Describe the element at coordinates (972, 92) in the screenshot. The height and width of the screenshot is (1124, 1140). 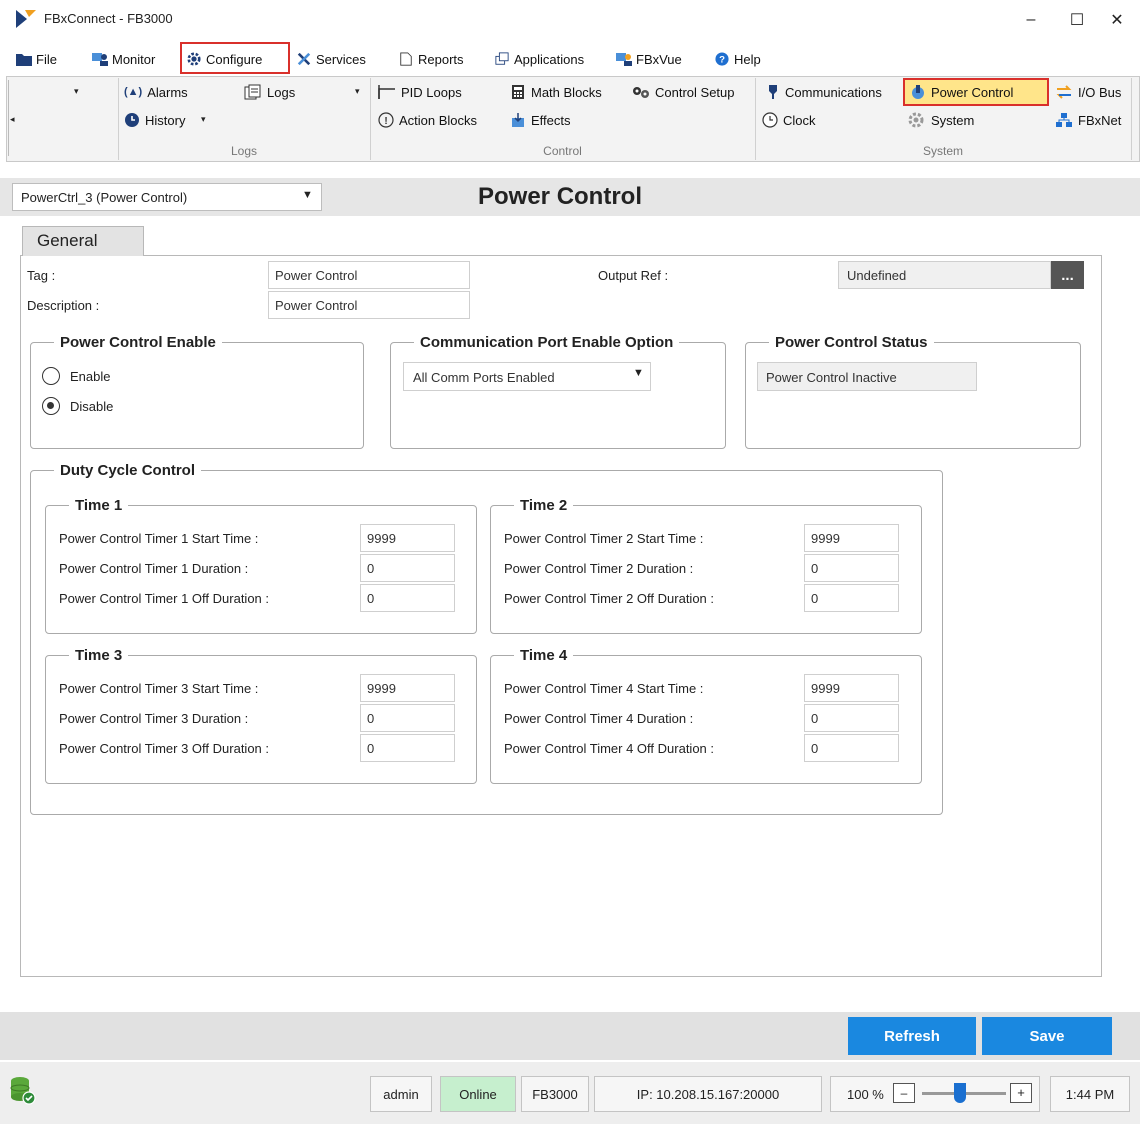
I see `ribbon-power-control-label: Power Control` at that location.